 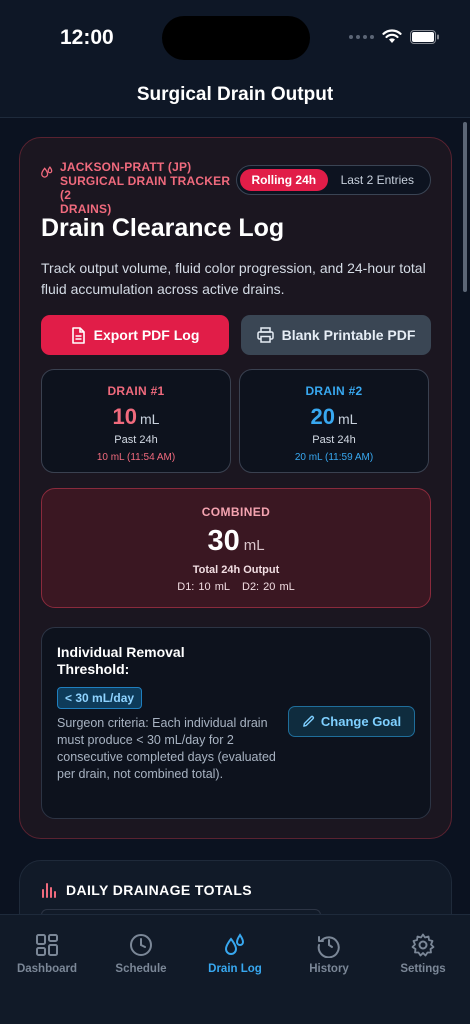 What do you see at coordinates (87, 37) in the screenshot?
I see `status-time: 12:00` at bounding box center [87, 37].